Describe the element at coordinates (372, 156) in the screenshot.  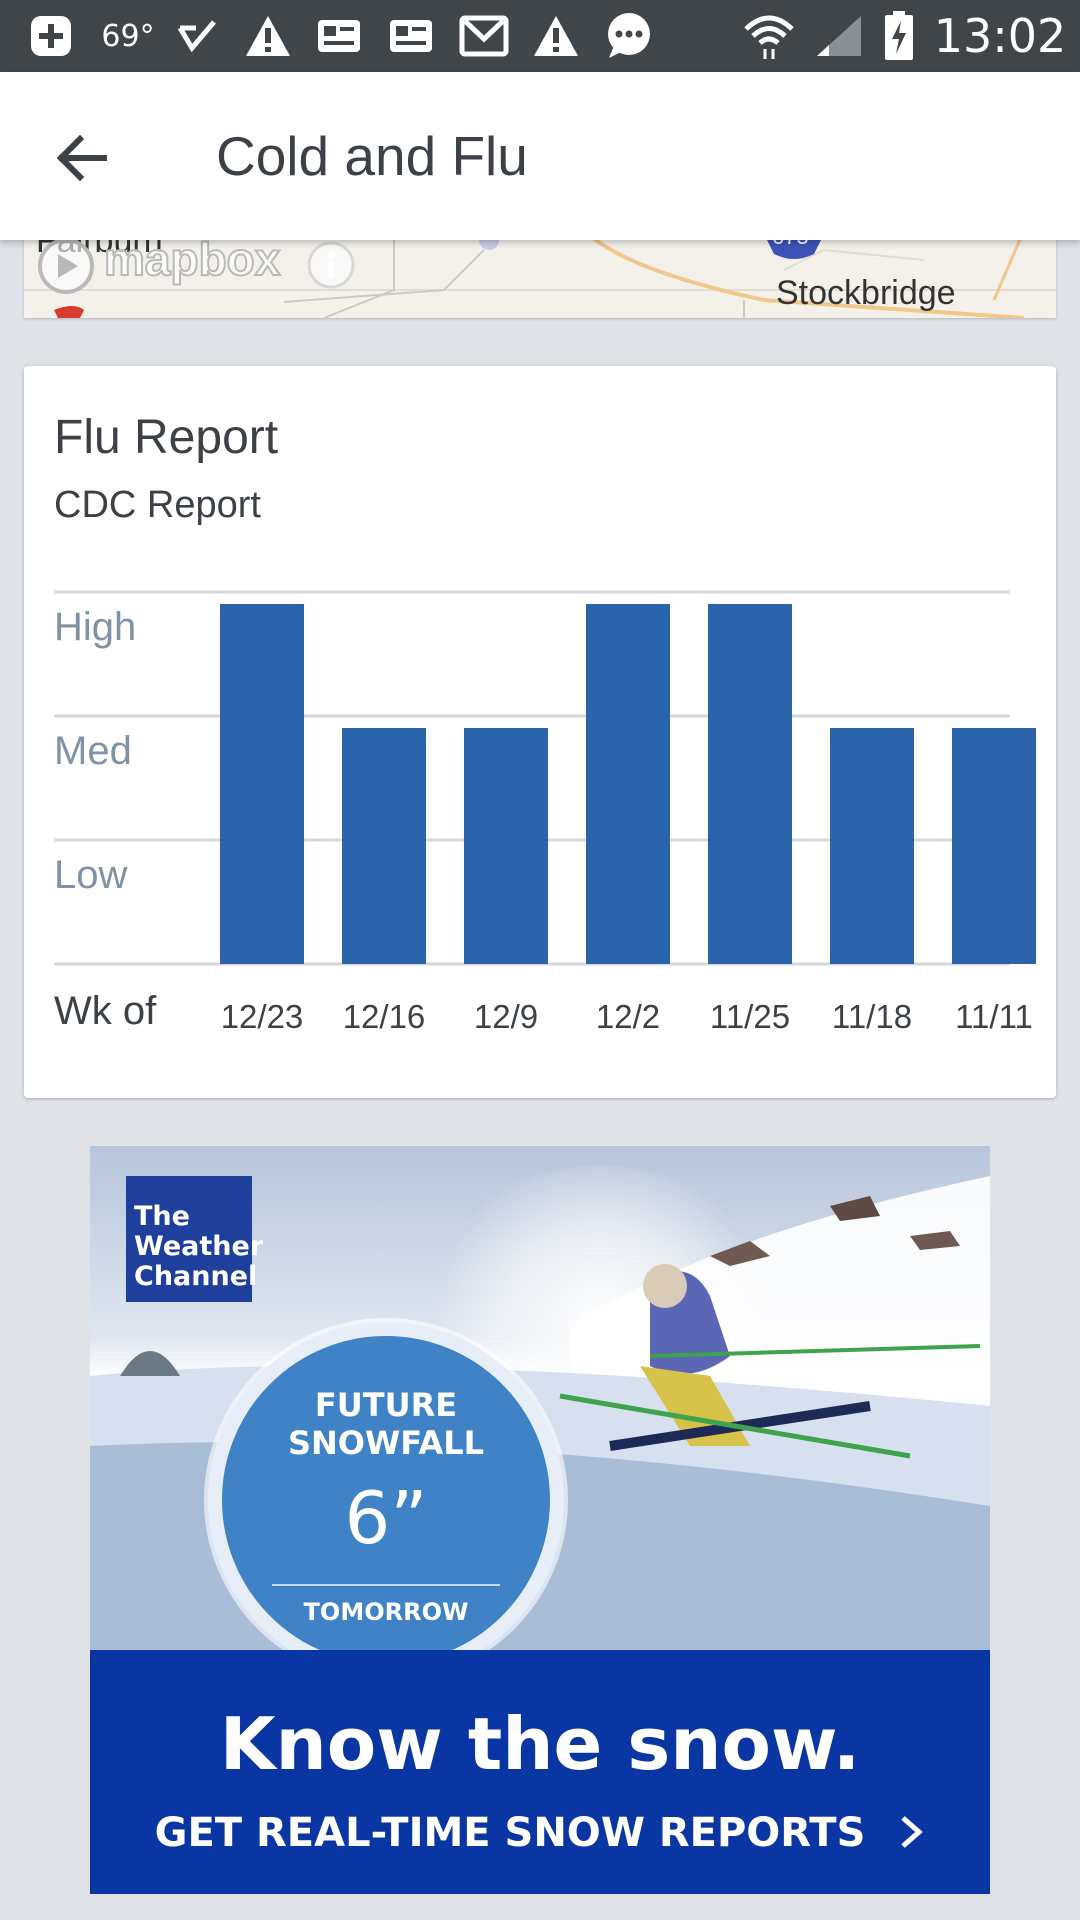
I see `page-title: Cold and Flu` at that location.